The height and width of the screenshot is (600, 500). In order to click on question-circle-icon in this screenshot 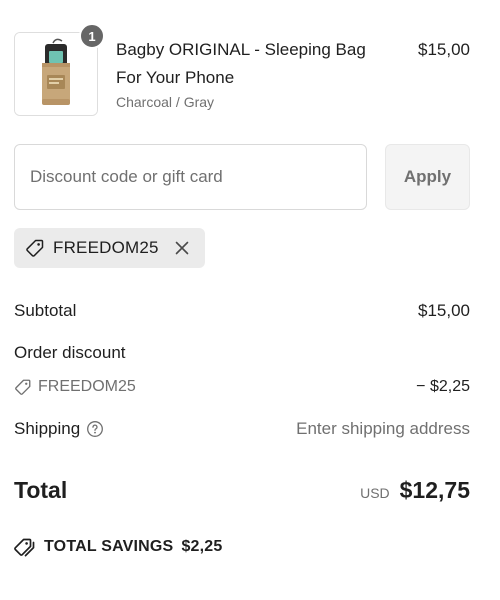, I will do `click(95, 429)`.